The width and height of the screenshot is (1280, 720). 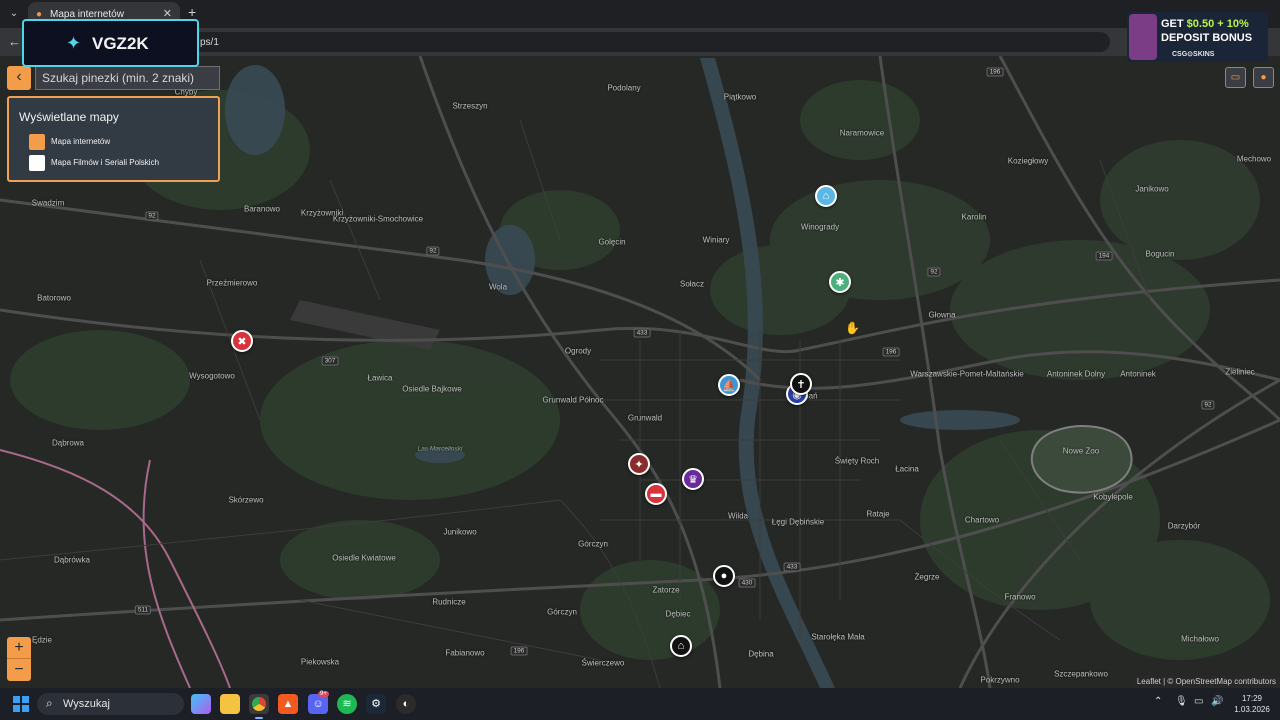 What do you see at coordinates (862, 133) in the screenshot?
I see `place-label: Naramowice` at bounding box center [862, 133].